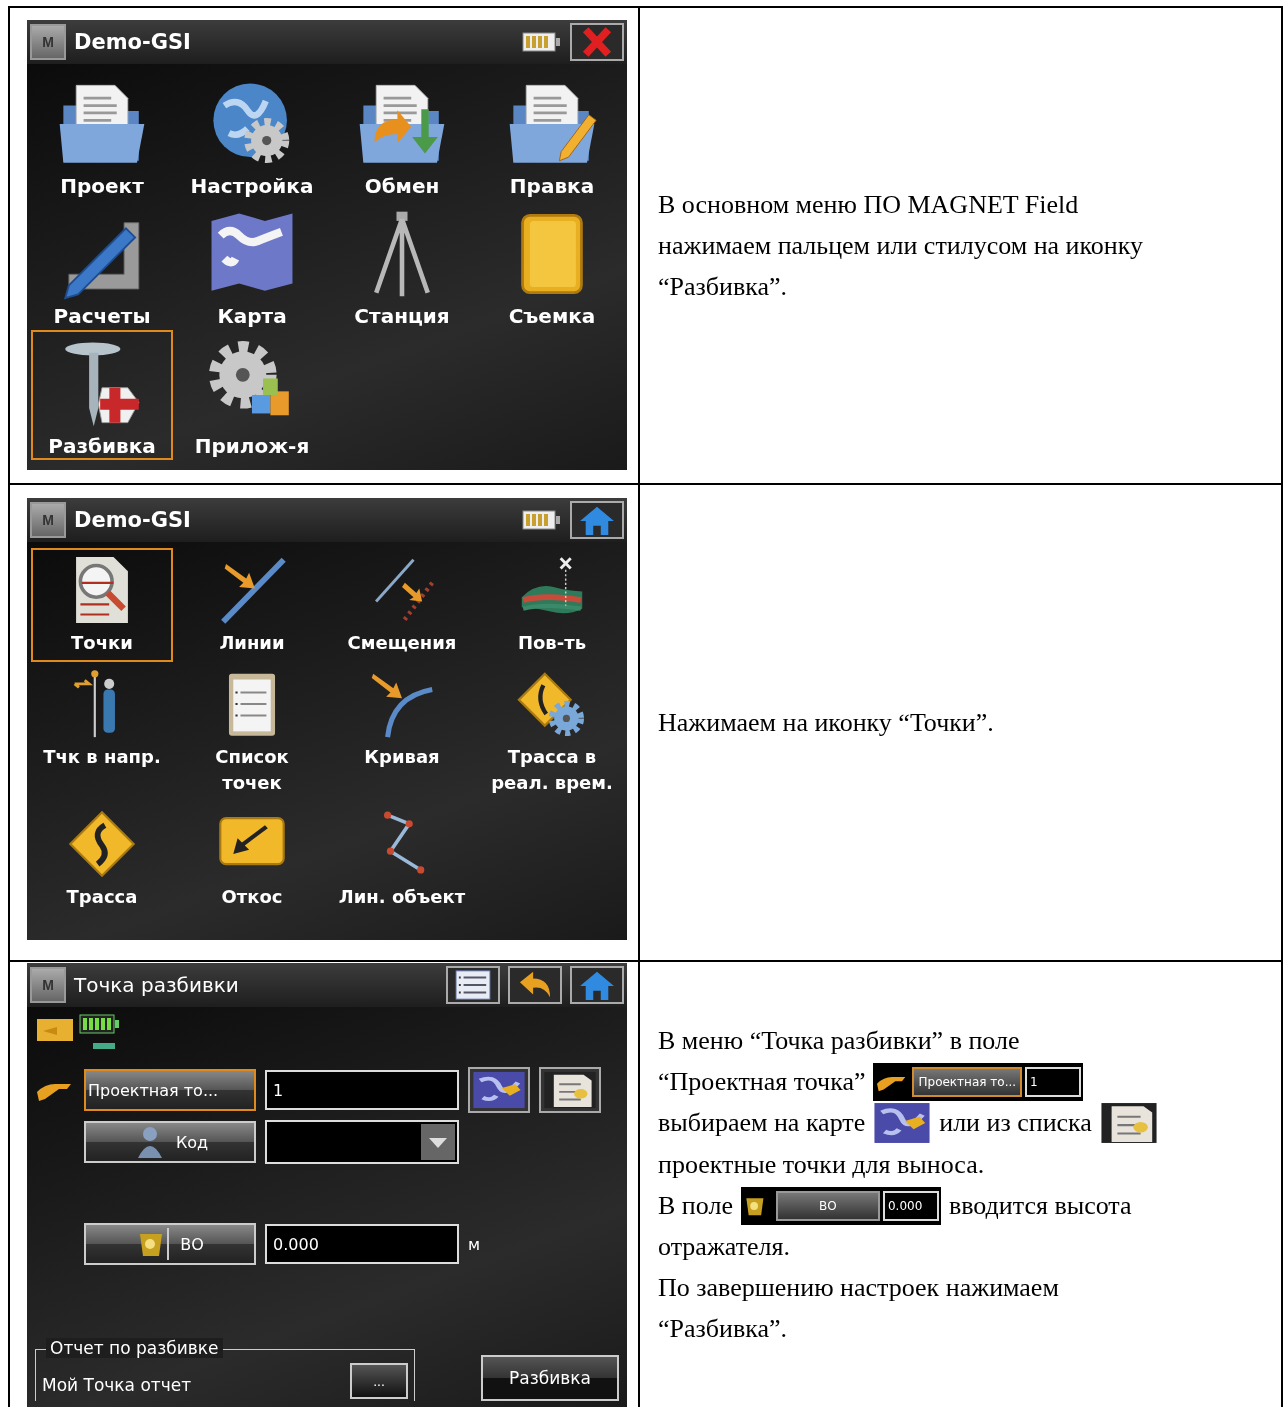 Image resolution: width=1288 pixels, height=1407 pixels. Describe the element at coordinates (597, 42) in the screenshot. I see `close-button` at that location.